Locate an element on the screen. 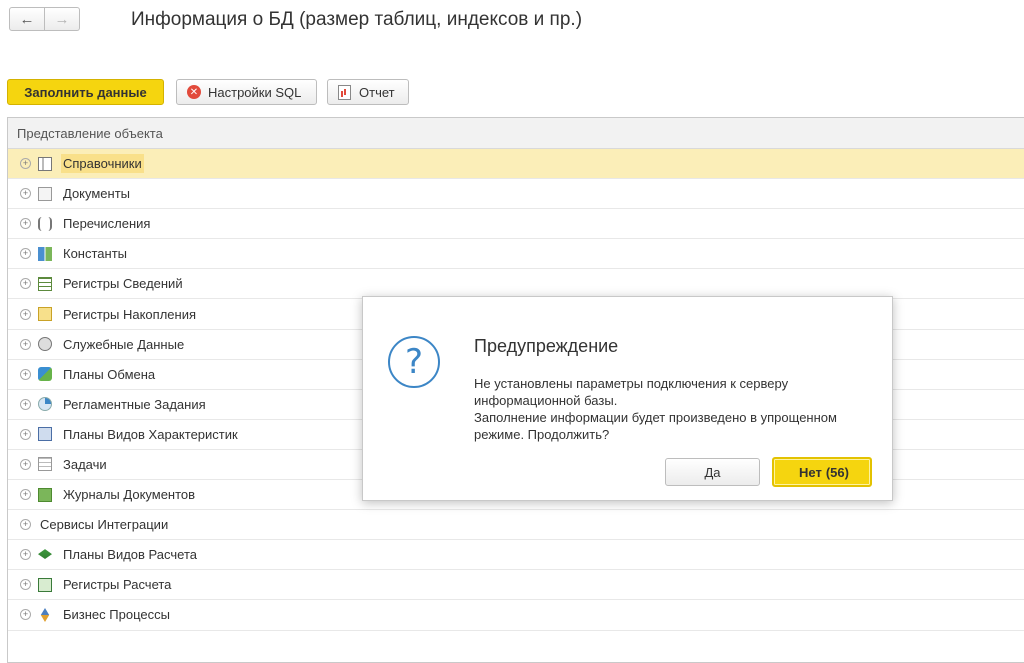  service-data-icon is located at coordinates (45, 344).